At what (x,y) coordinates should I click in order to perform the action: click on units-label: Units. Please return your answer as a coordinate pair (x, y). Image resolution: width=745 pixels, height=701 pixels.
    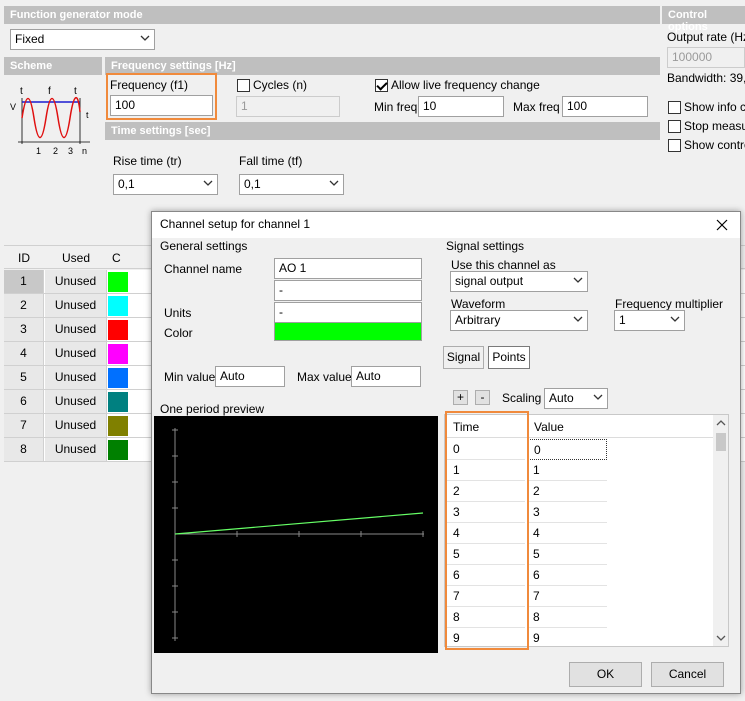
    Looking at the image, I should click on (178, 313).